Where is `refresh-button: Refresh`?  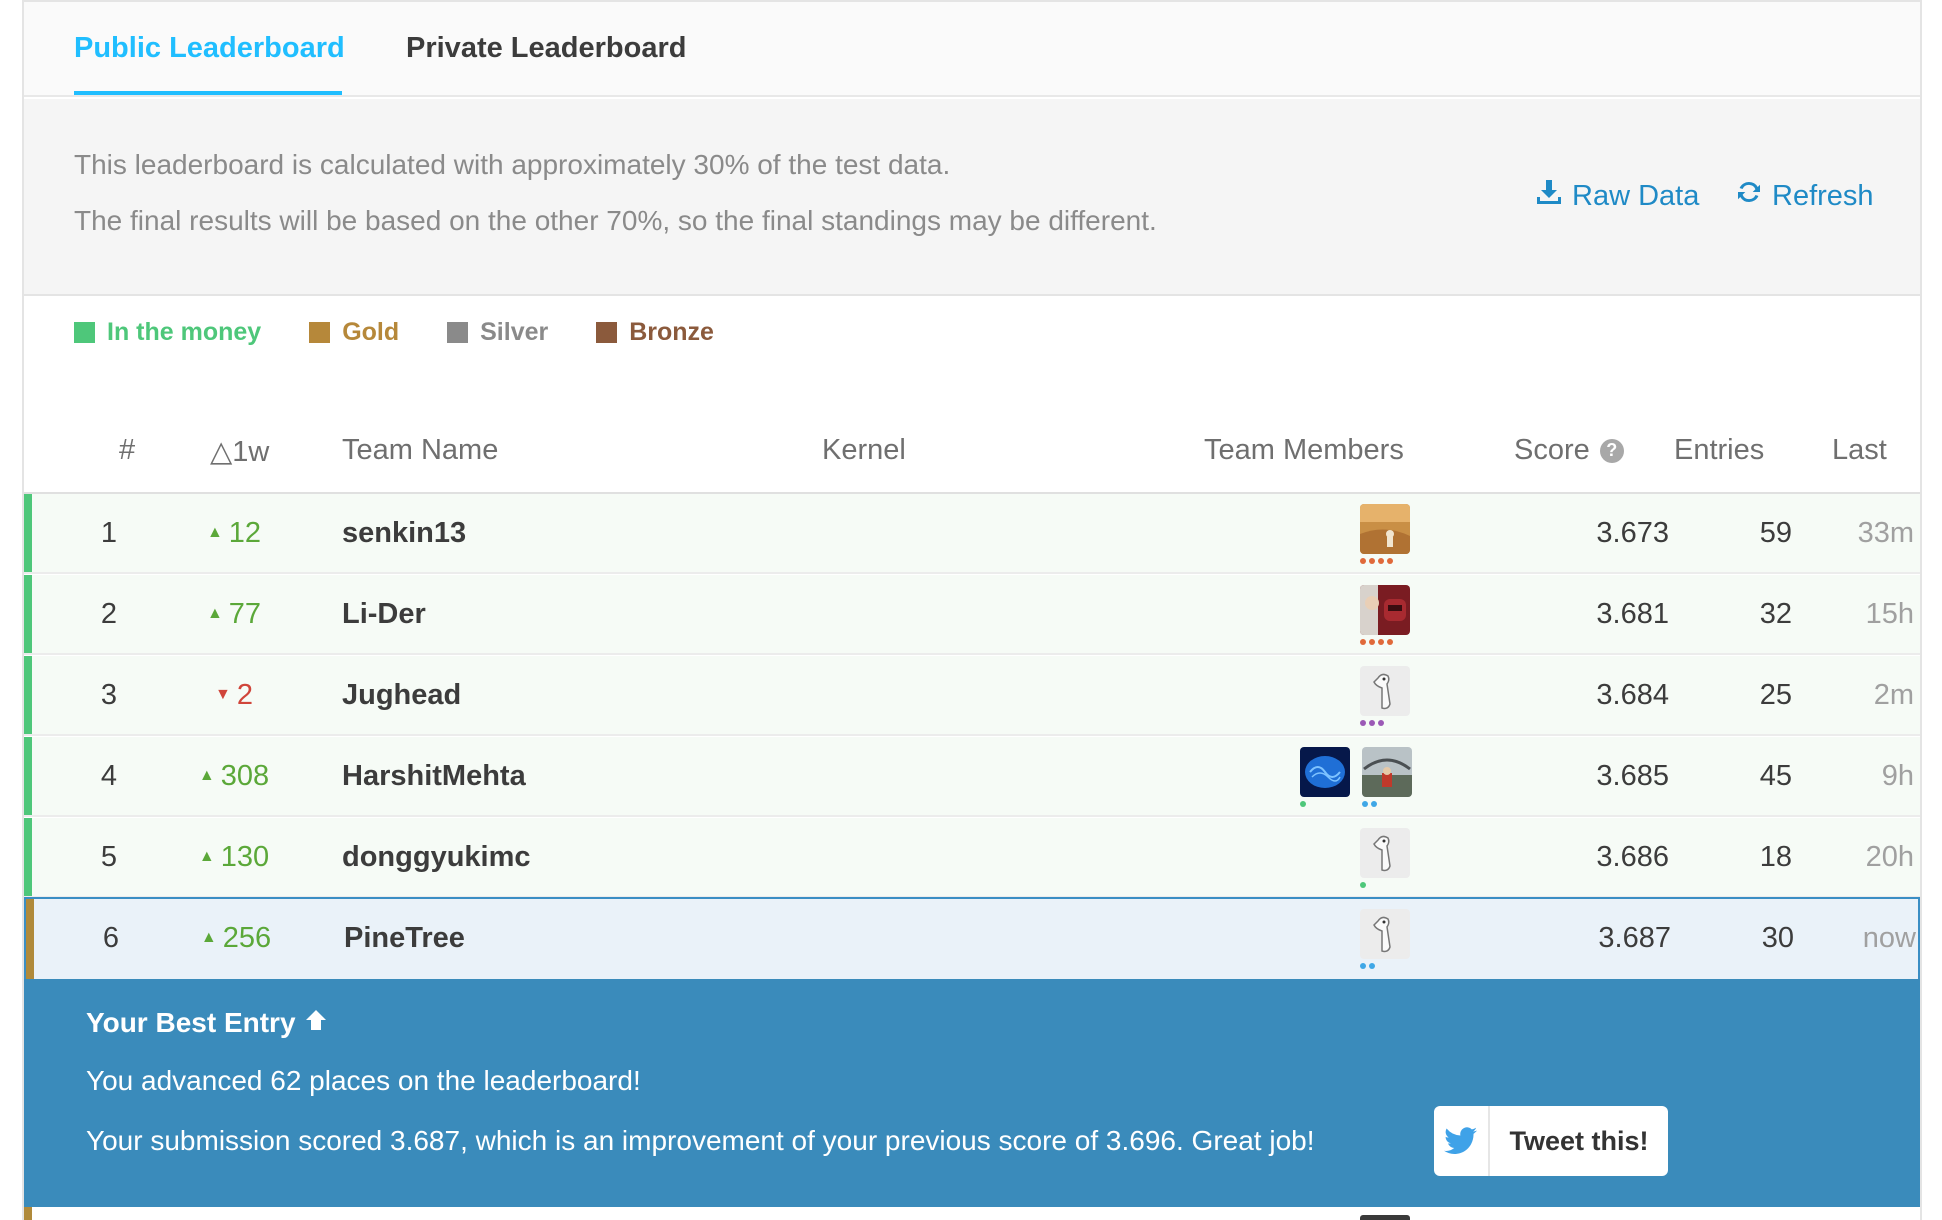
refresh-button: Refresh is located at coordinates (1804, 196).